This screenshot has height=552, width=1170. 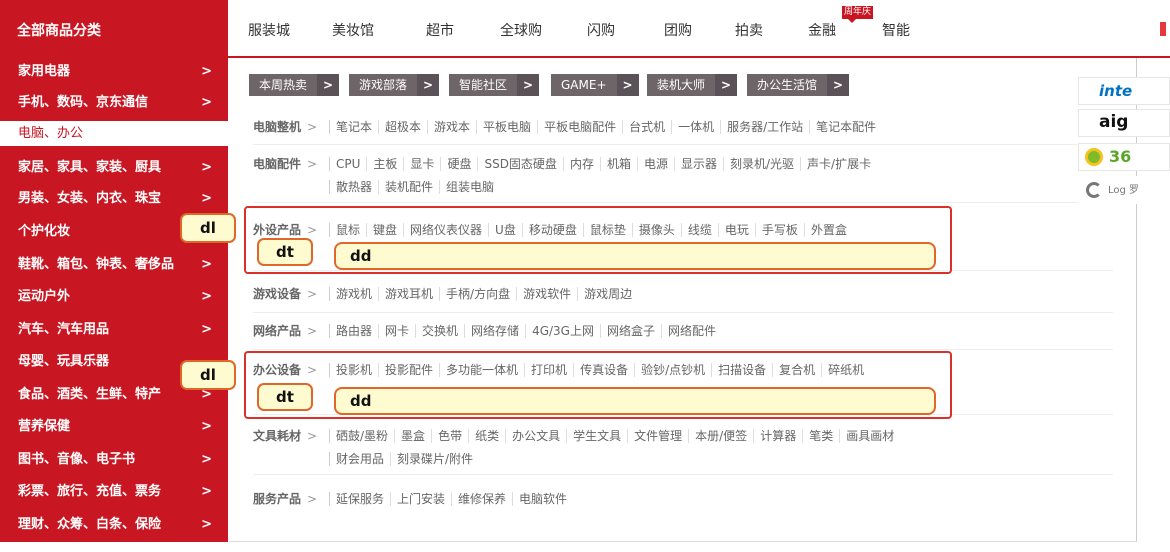 I want to click on nav-item-global: 全球购, so click(x=521, y=30).